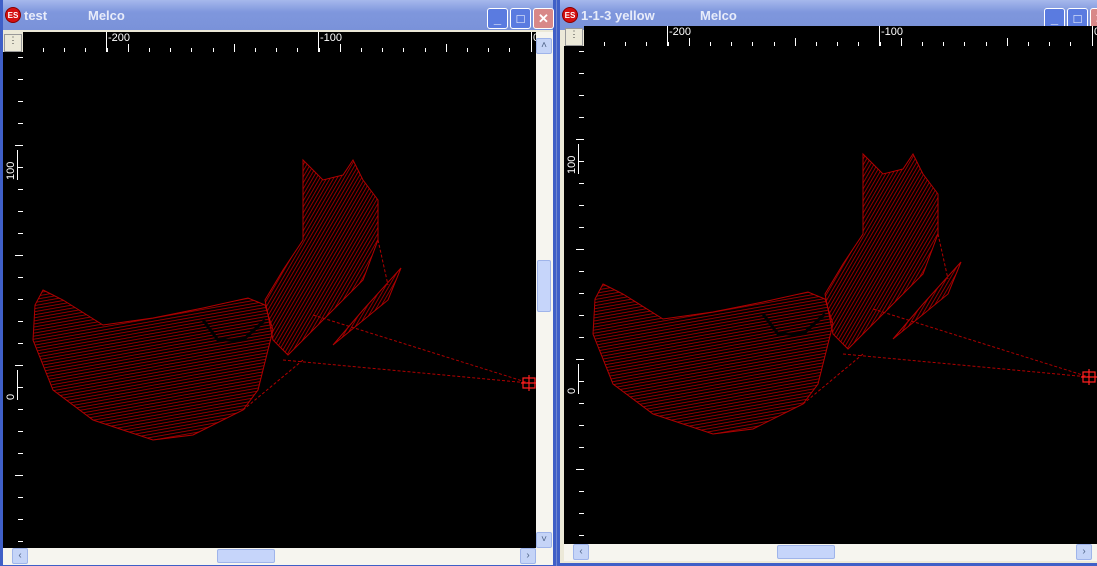 This screenshot has width=1097, height=566. Describe the element at coordinates (544, 540) in the screenshot. I see `scroll-down-button: ˅` at that location.